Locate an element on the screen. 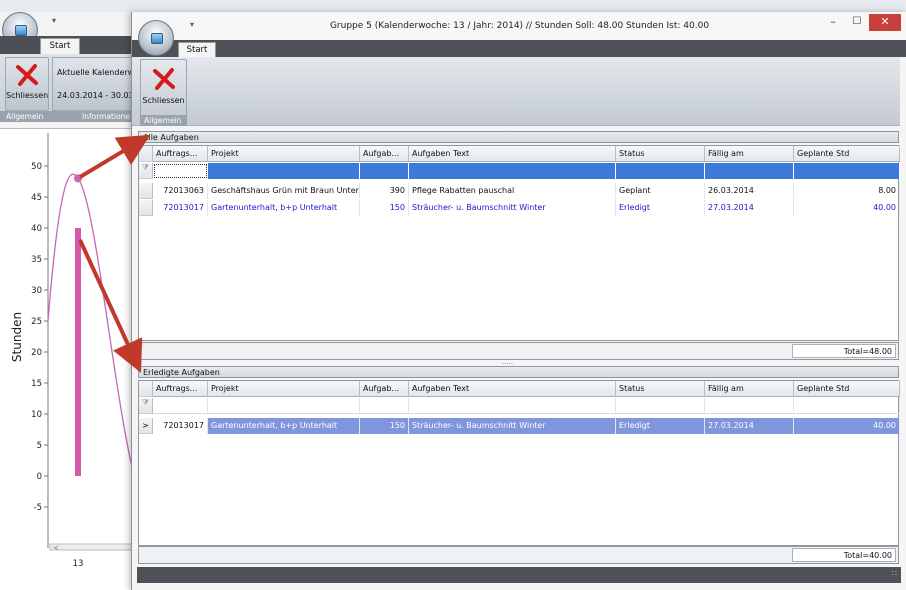  y-tick-label: 30 is located at coordinates (36, 291).